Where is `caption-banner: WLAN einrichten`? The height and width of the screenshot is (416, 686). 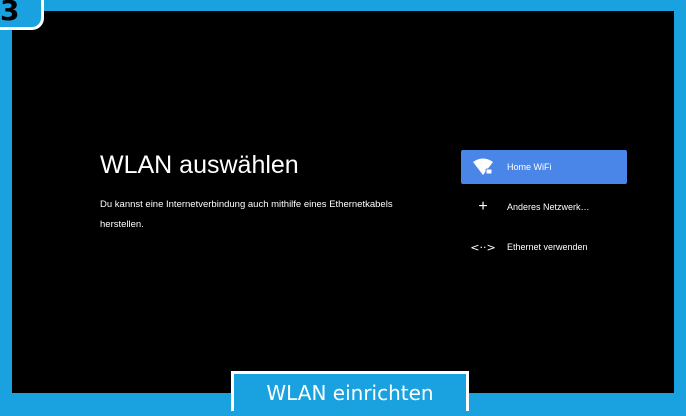
caption-banner: WLAN einrichten is located at coordinates (350, 391).